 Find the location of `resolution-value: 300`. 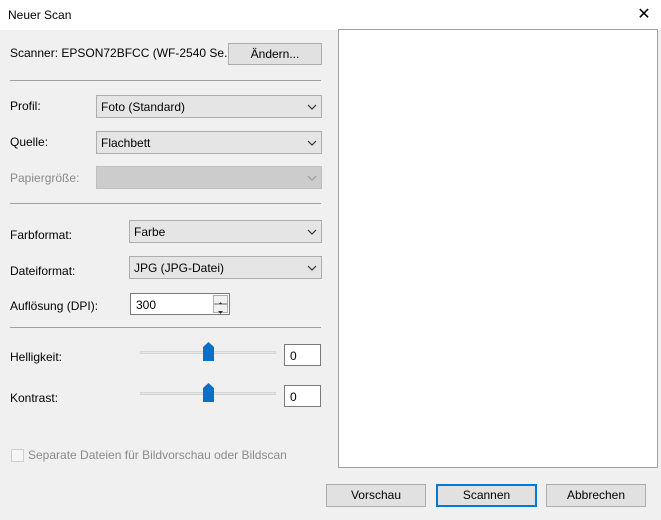

resolution-value: 300 is located at coordinates (146, 305).